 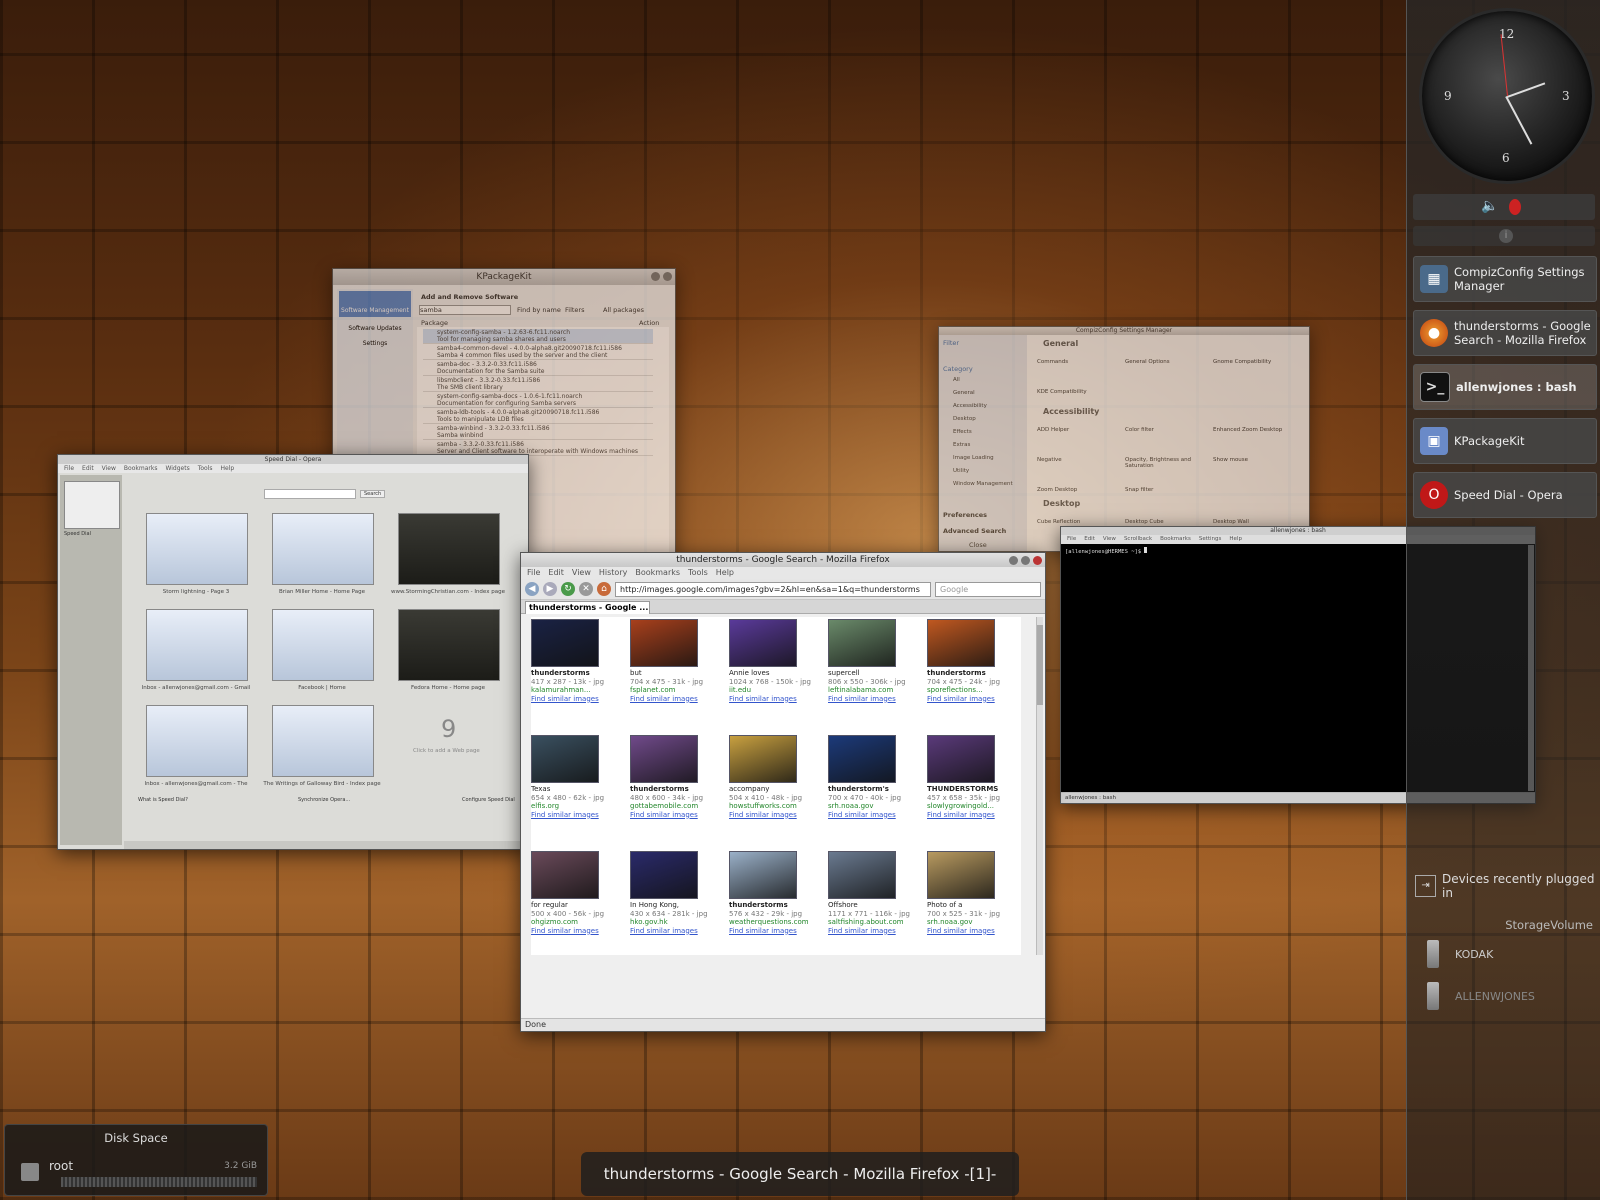 I want to click on speed-dial-empty-label: Click to add a Web page, so click(x=446, y=751).